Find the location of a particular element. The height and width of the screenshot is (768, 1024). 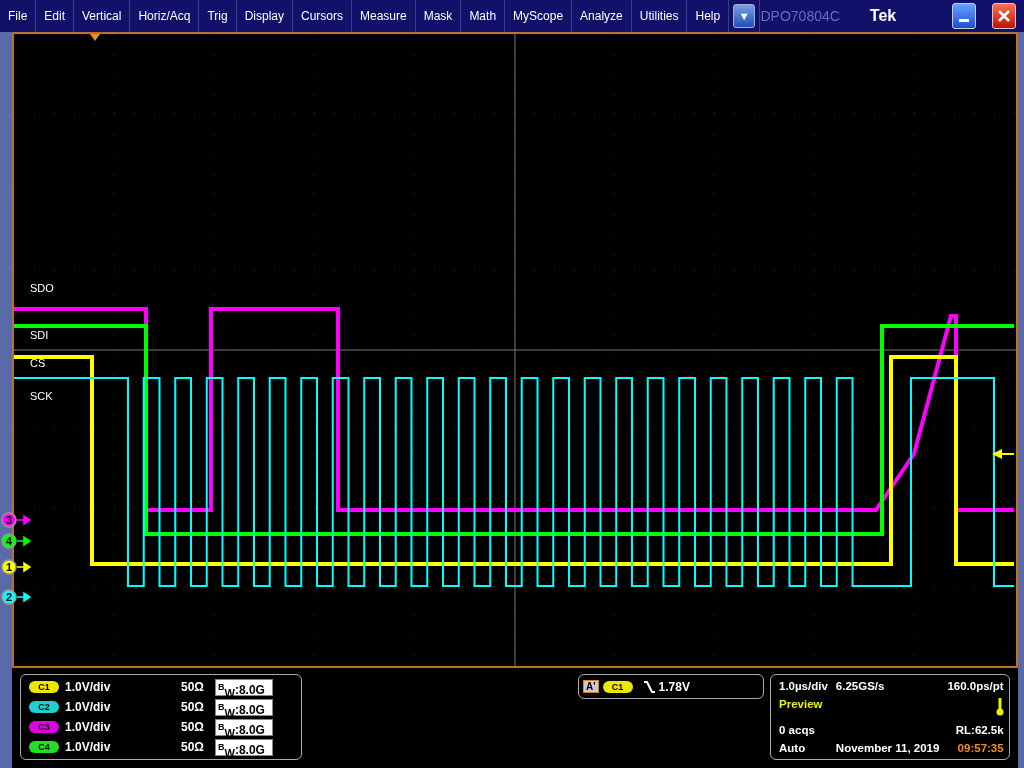

record-length: RL:62.5k is located at coordinates (979, 730).